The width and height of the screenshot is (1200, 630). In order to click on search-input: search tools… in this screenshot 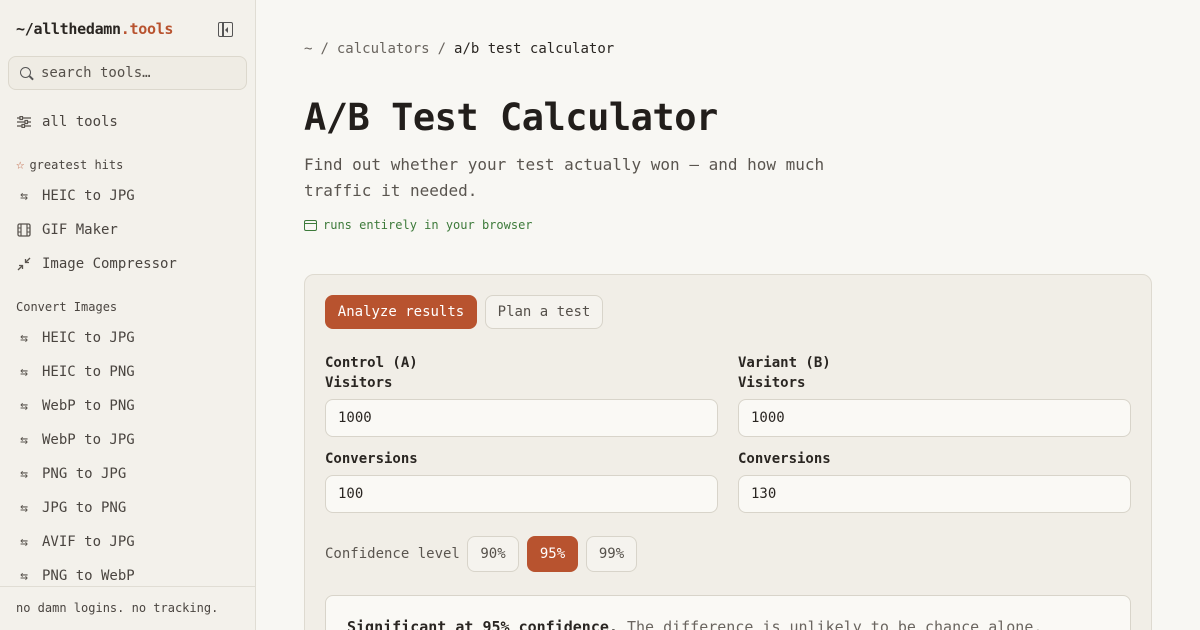, I will do `click(127, 73)`.